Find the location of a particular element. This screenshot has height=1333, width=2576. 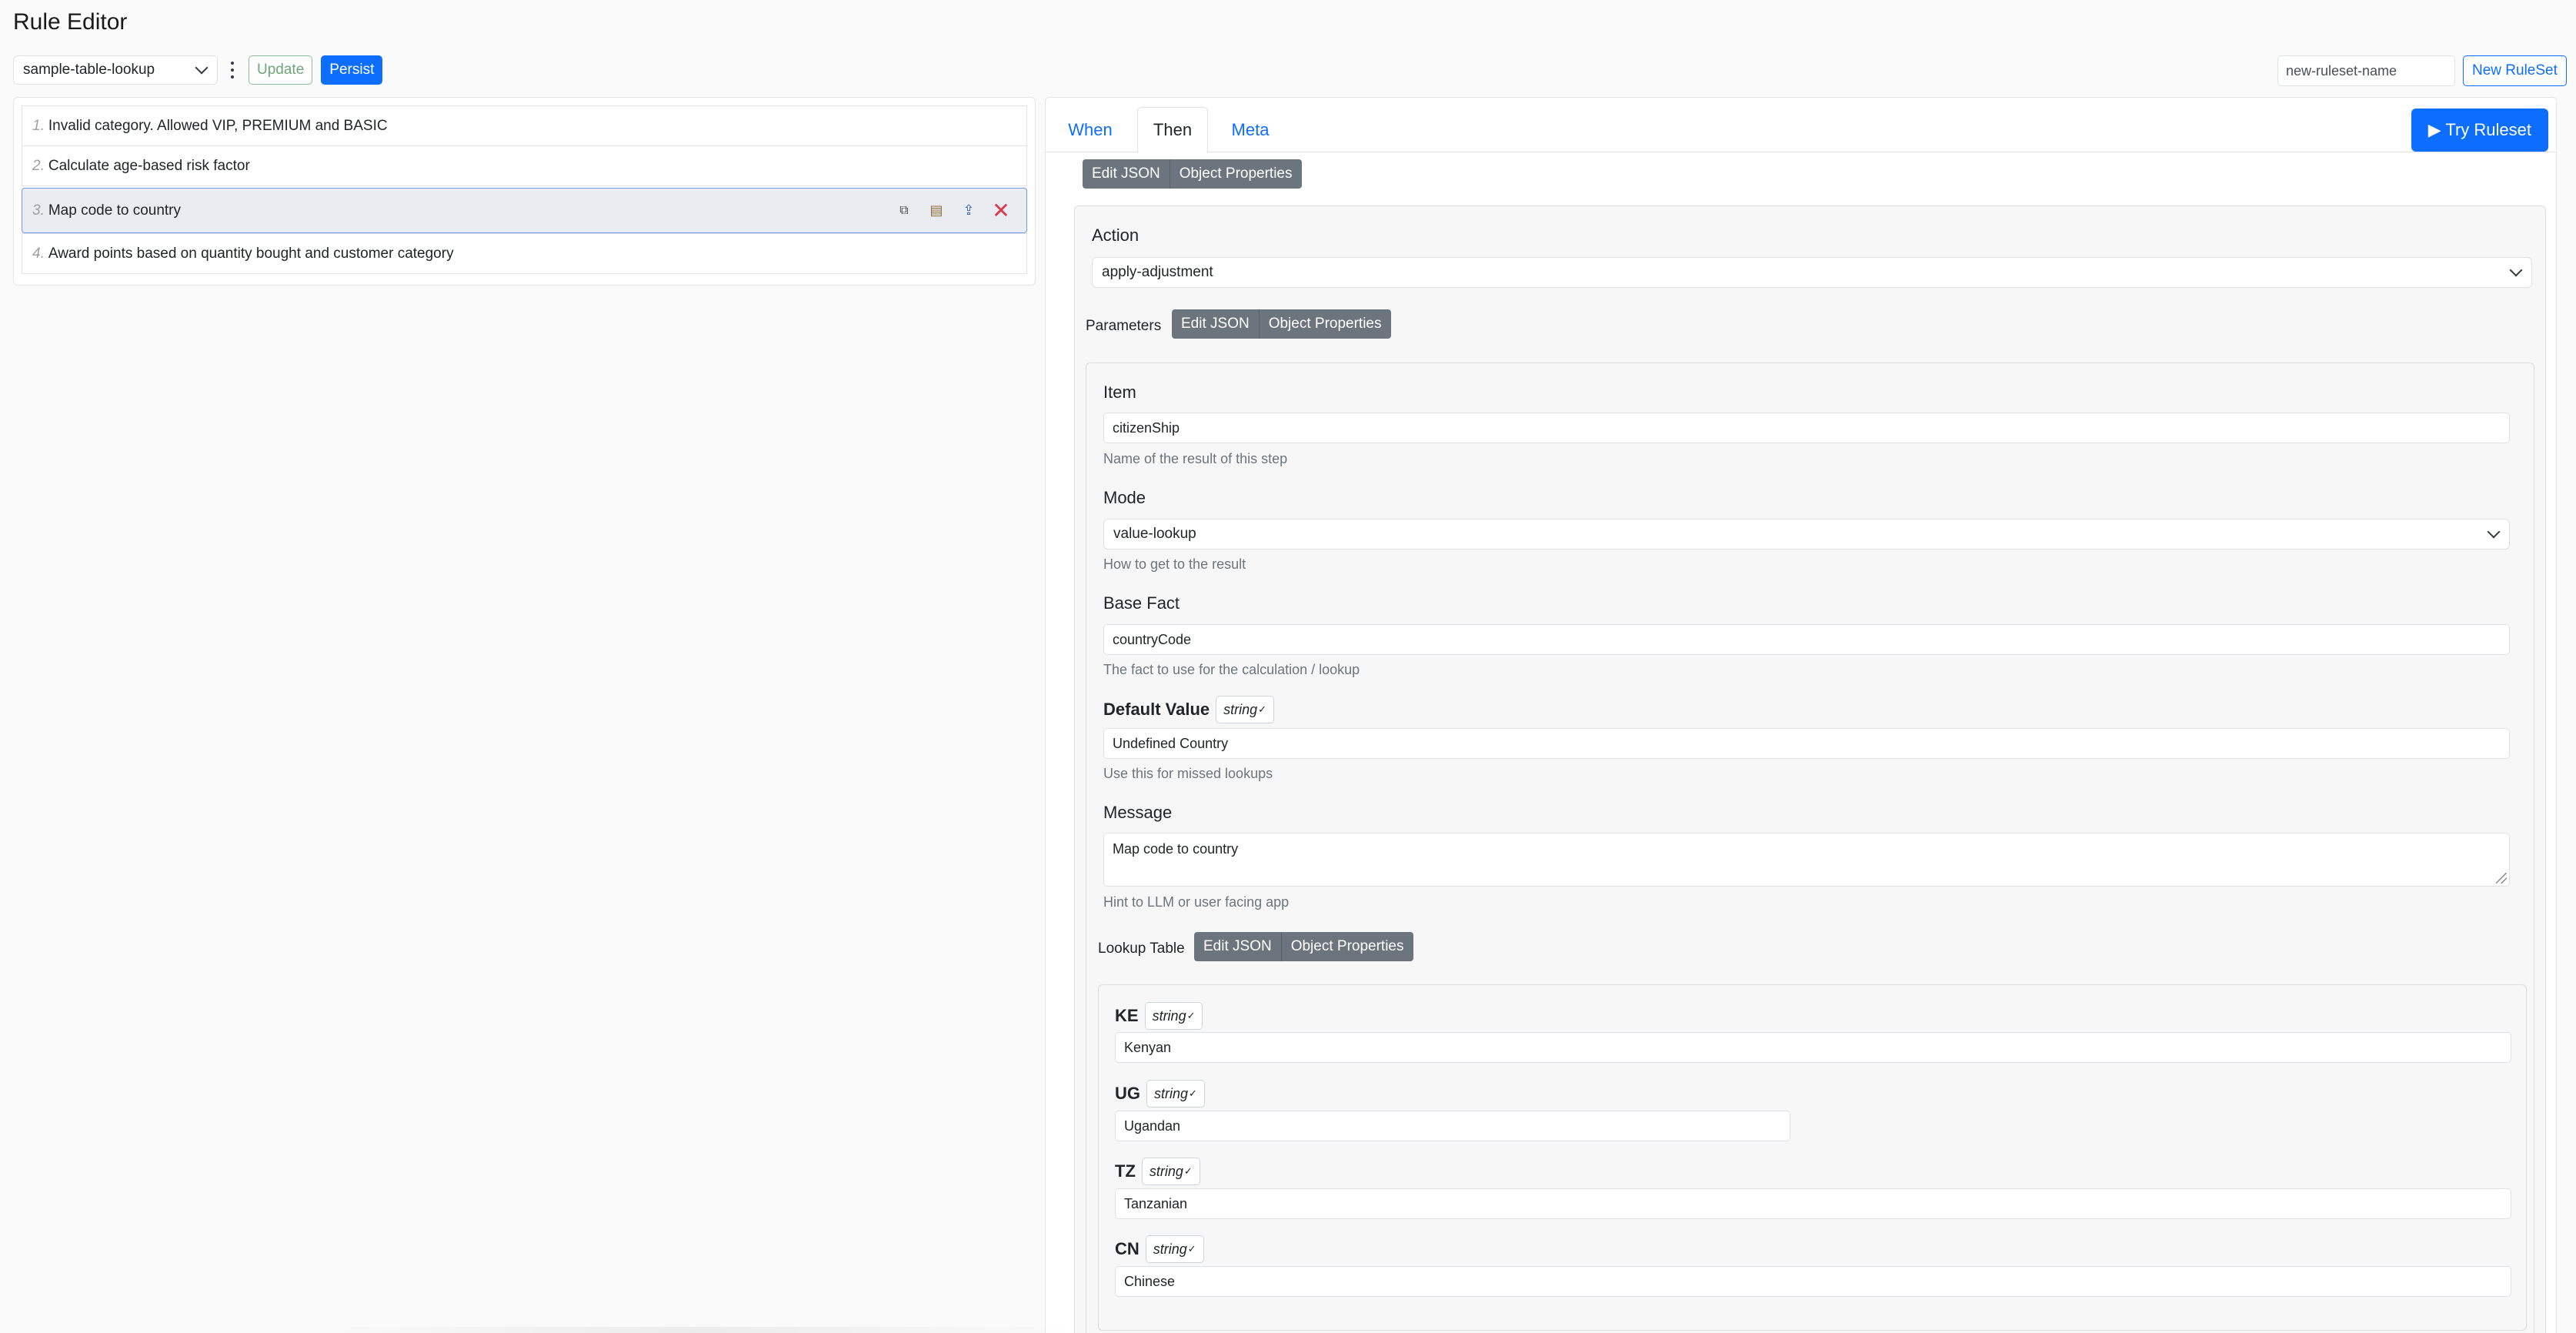

action-select: apply-adjustment is located at coordinates (1812, 272).